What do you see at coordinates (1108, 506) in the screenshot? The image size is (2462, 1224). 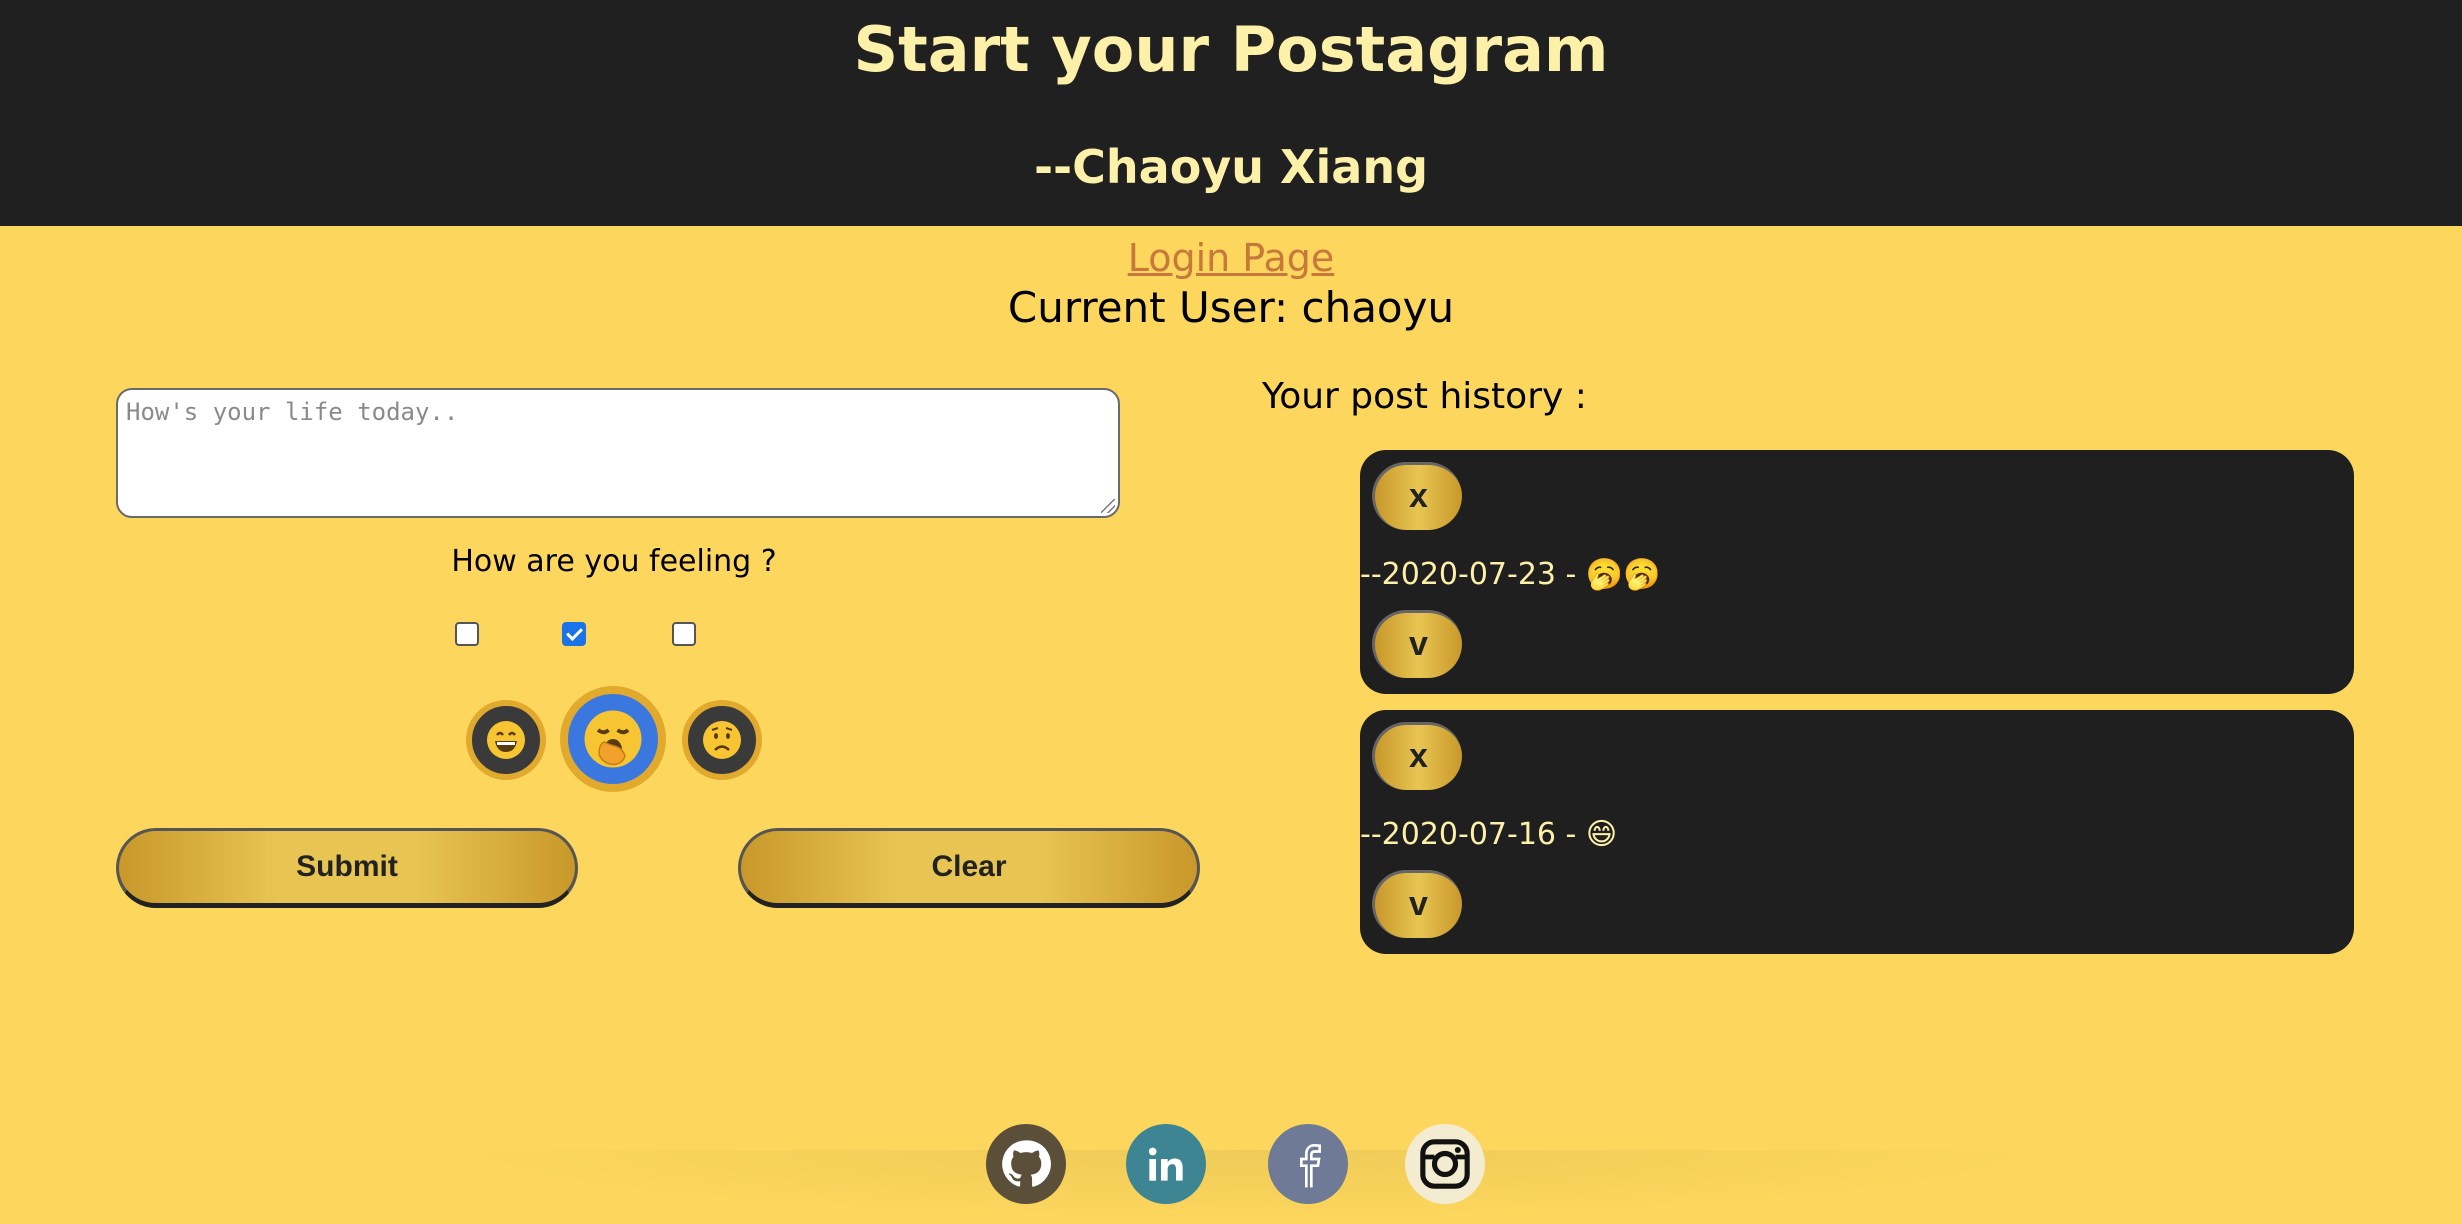 I see `resize-handle-icon` at bounding box center [1108, 506].